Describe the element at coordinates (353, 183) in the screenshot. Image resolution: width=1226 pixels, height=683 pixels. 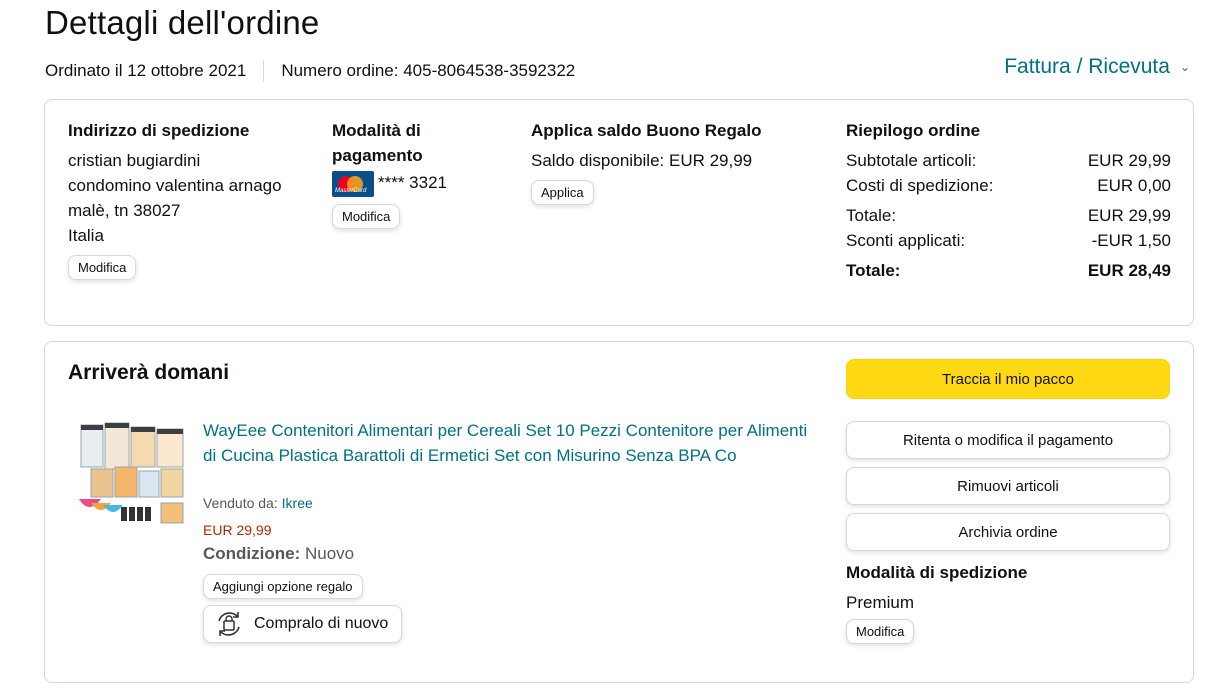
I see `mastercard-icon: MasterCard` at that location.